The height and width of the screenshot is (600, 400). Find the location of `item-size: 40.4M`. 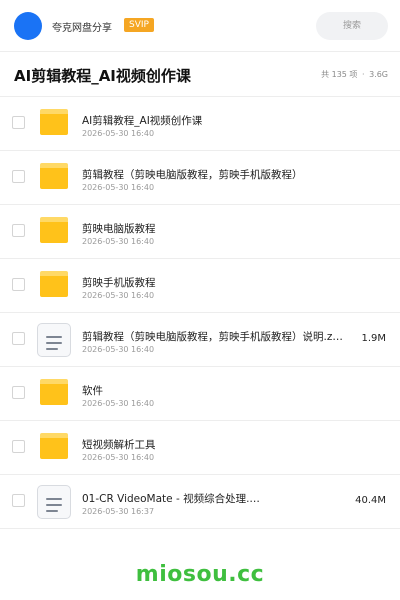

item-size: 40.4M is located at coordinates (370, 500).